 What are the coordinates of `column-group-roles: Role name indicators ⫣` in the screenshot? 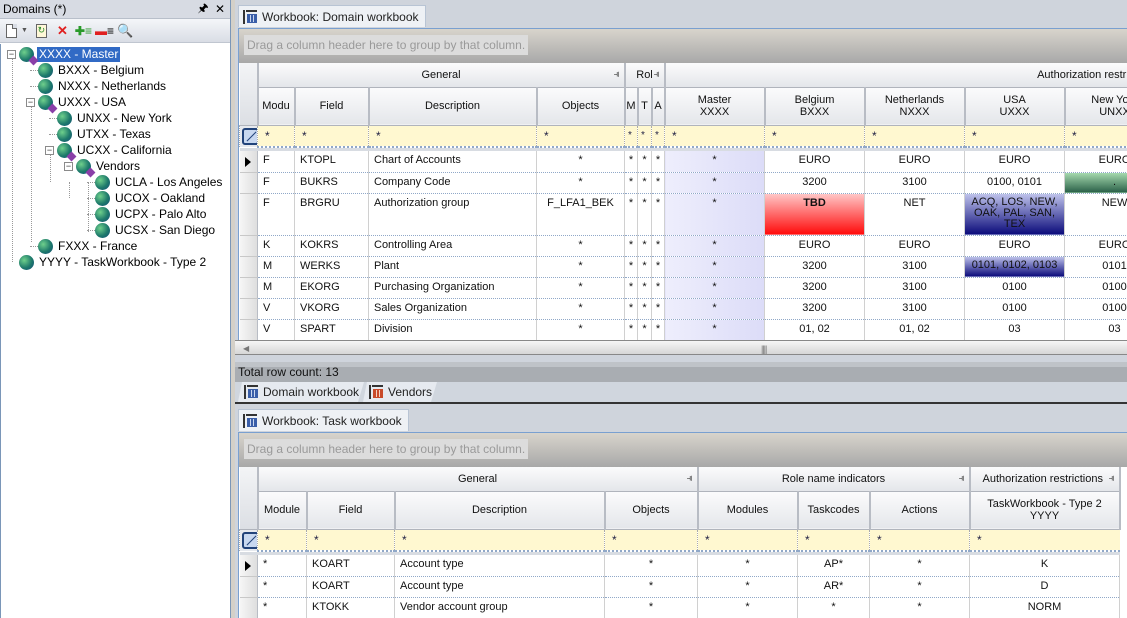 It's located at (834, 479).